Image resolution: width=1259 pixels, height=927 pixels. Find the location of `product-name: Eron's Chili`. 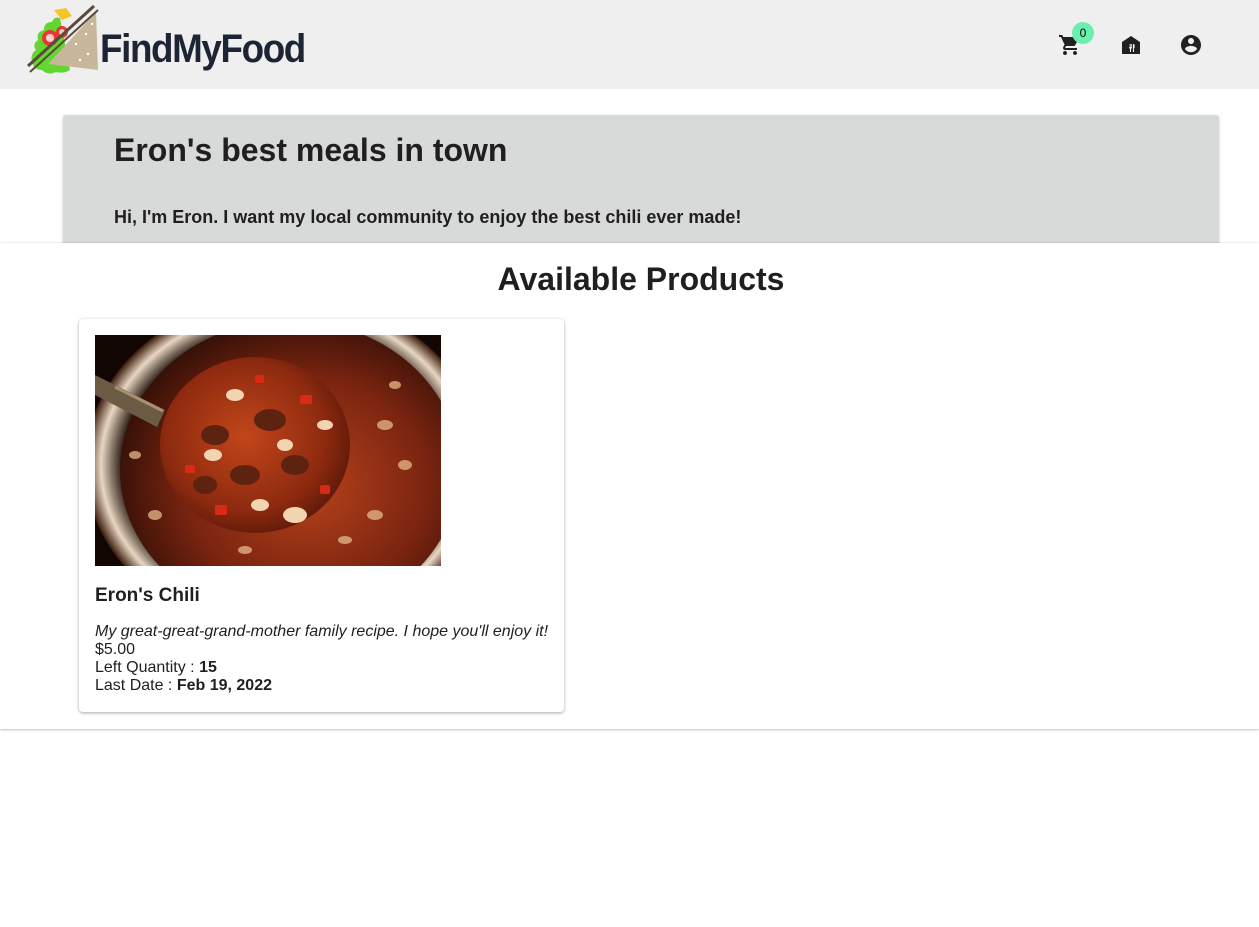

product-name: Eron's Chili is located at coordinates (147, 595).